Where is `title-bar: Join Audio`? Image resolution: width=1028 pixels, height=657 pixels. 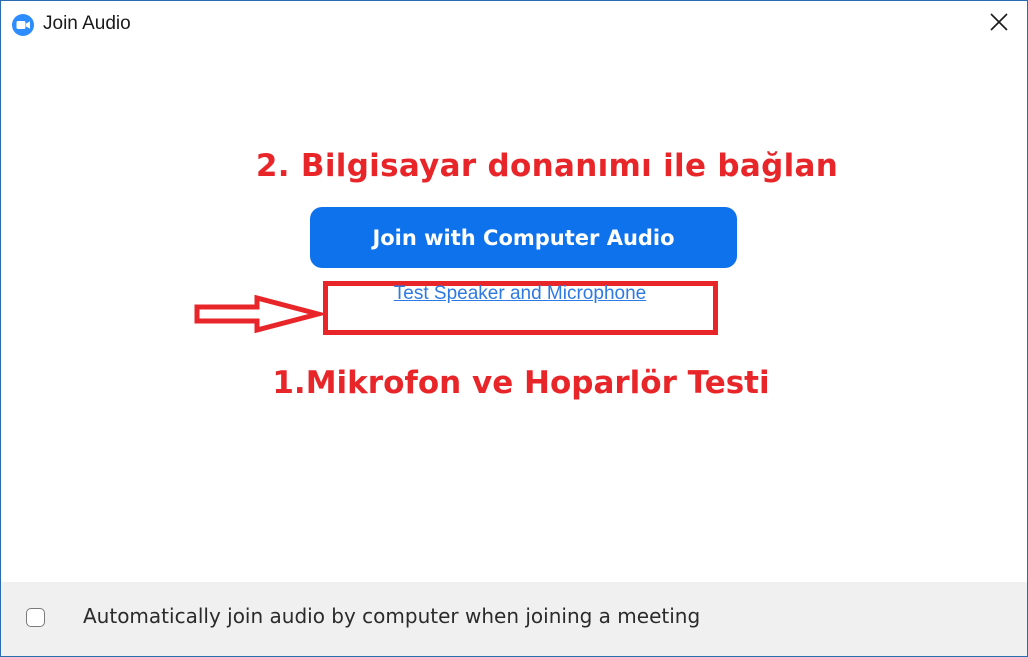 title-bar: Join Audio is located at coordinates (514, 25).